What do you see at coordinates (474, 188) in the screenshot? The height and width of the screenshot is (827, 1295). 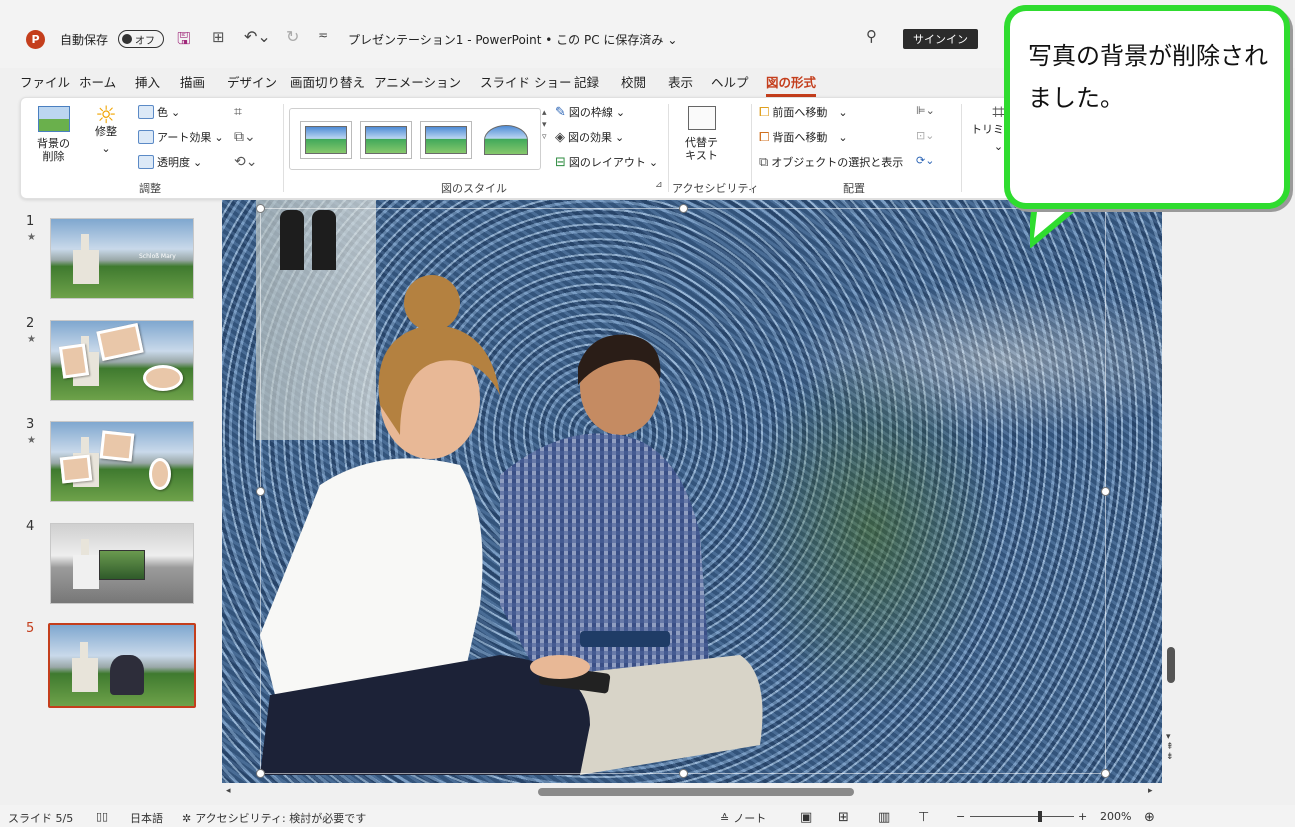 I see `group-label-styles: 図のスタイル` at bounding box center [474, 188].